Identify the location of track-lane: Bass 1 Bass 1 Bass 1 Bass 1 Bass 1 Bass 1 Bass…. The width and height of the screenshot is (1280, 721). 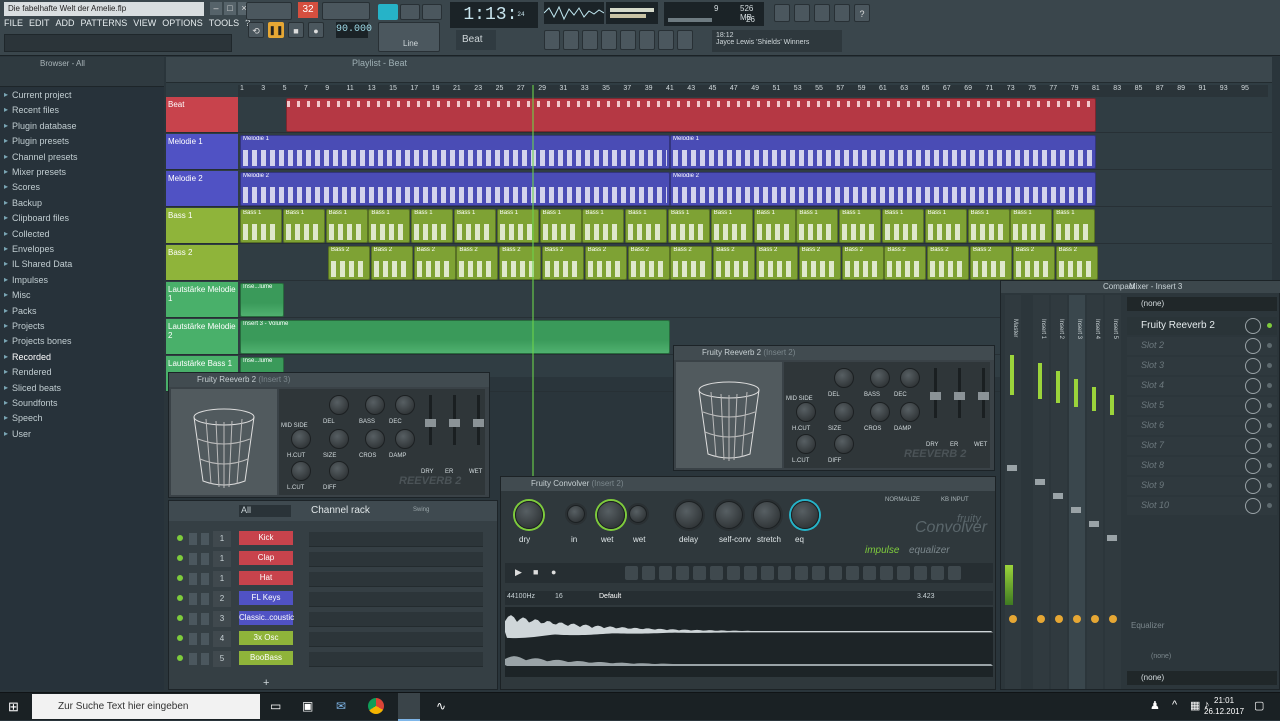
(755, 226).